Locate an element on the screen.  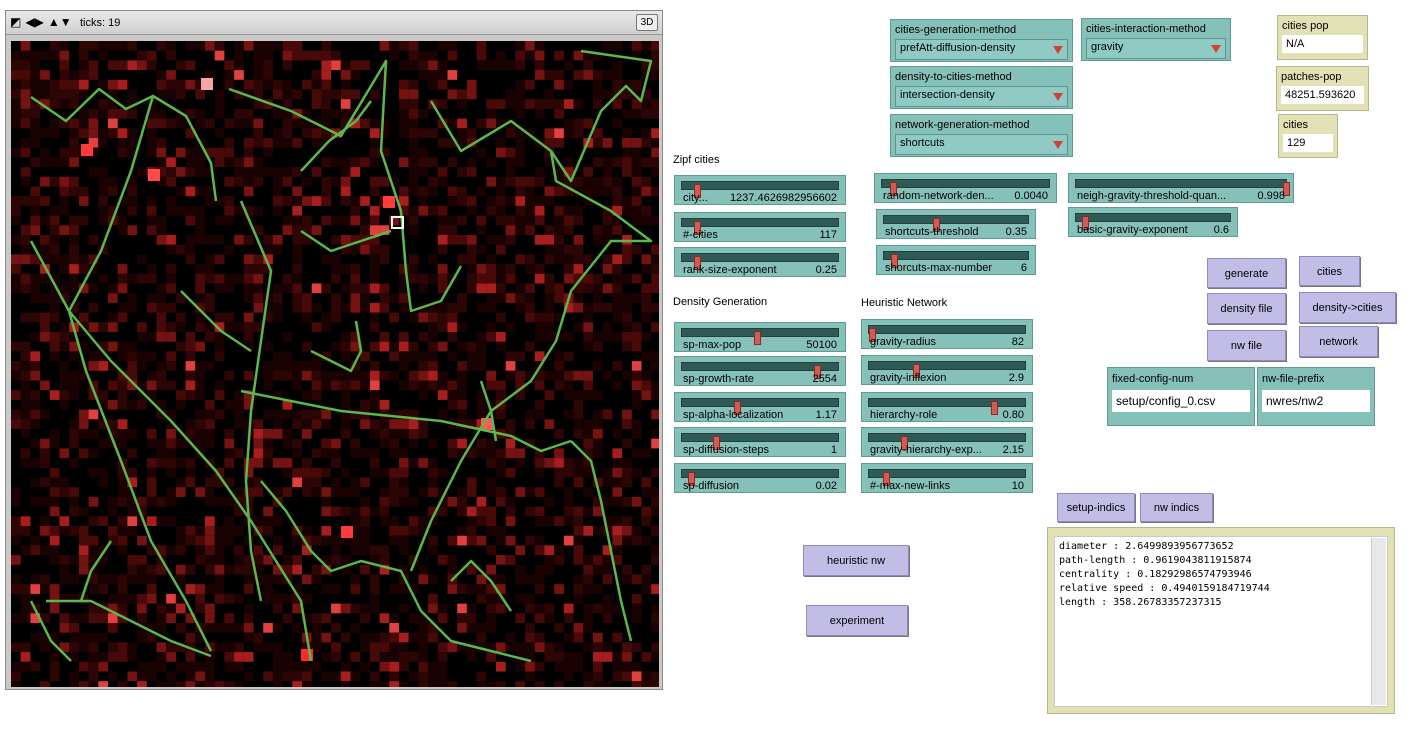
nw-indics-button: nw indics is located at coordinates (1176, 507).